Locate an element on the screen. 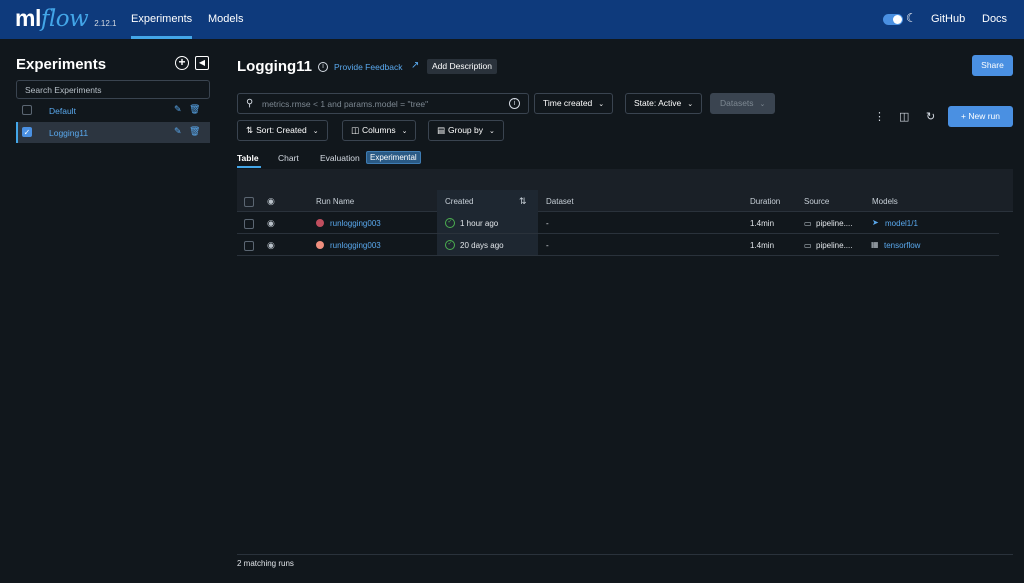  side-panel-icon: ◫ is located at coordinates (904, 116).